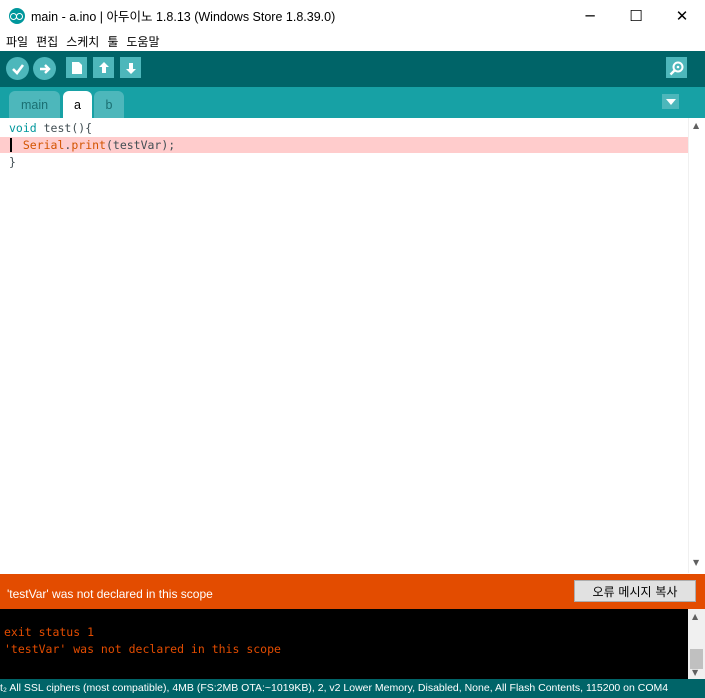  I want to click on window-controls: ─ ☐ ✕, so click(636, 15).